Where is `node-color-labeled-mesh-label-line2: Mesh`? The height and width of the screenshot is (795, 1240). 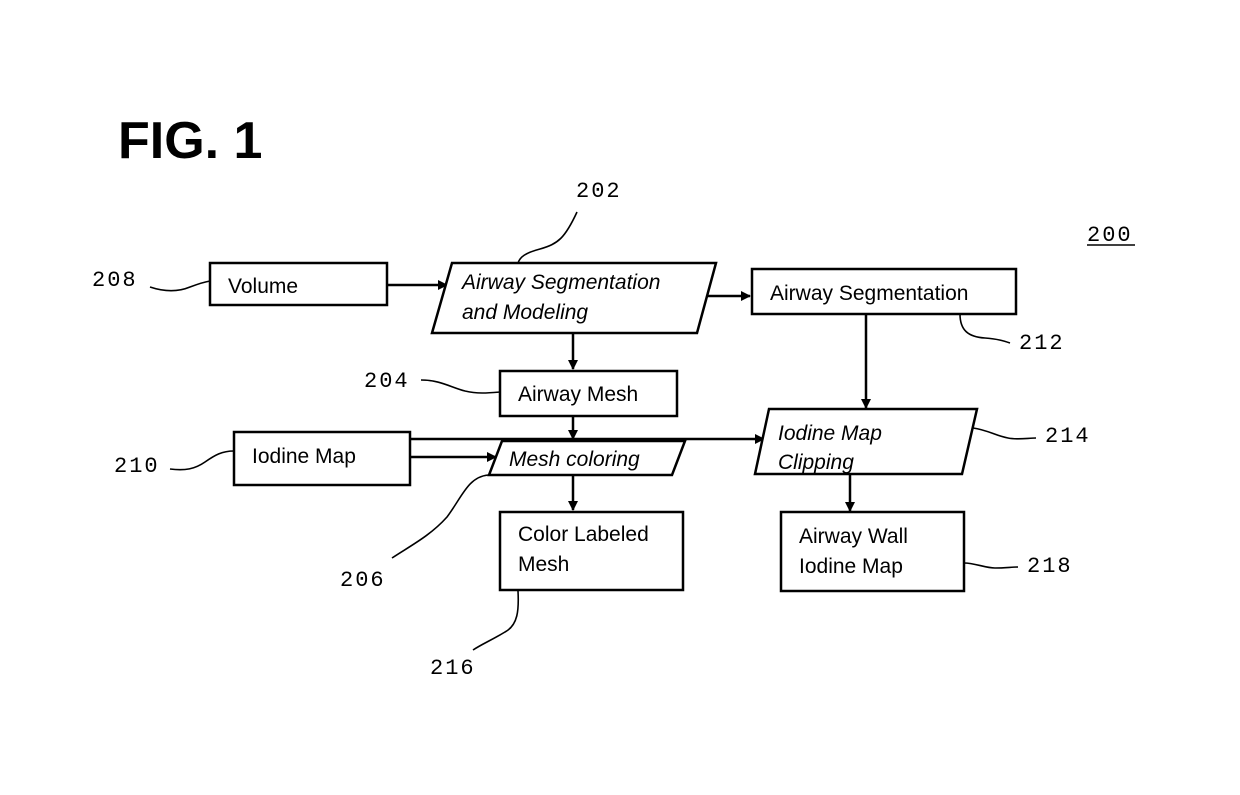
node-color-labeled-mesh-label-line2: Mesh is located at coordinates (543, 564).